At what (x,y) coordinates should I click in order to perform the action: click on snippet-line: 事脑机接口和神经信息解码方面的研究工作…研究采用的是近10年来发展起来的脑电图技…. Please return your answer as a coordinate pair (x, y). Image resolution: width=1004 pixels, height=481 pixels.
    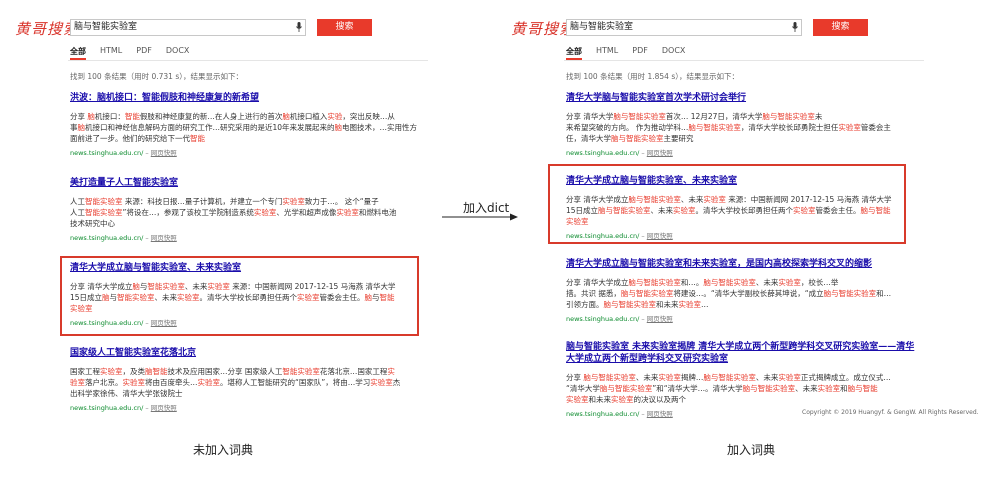
    Looking at the image, I should click on (247, 127).